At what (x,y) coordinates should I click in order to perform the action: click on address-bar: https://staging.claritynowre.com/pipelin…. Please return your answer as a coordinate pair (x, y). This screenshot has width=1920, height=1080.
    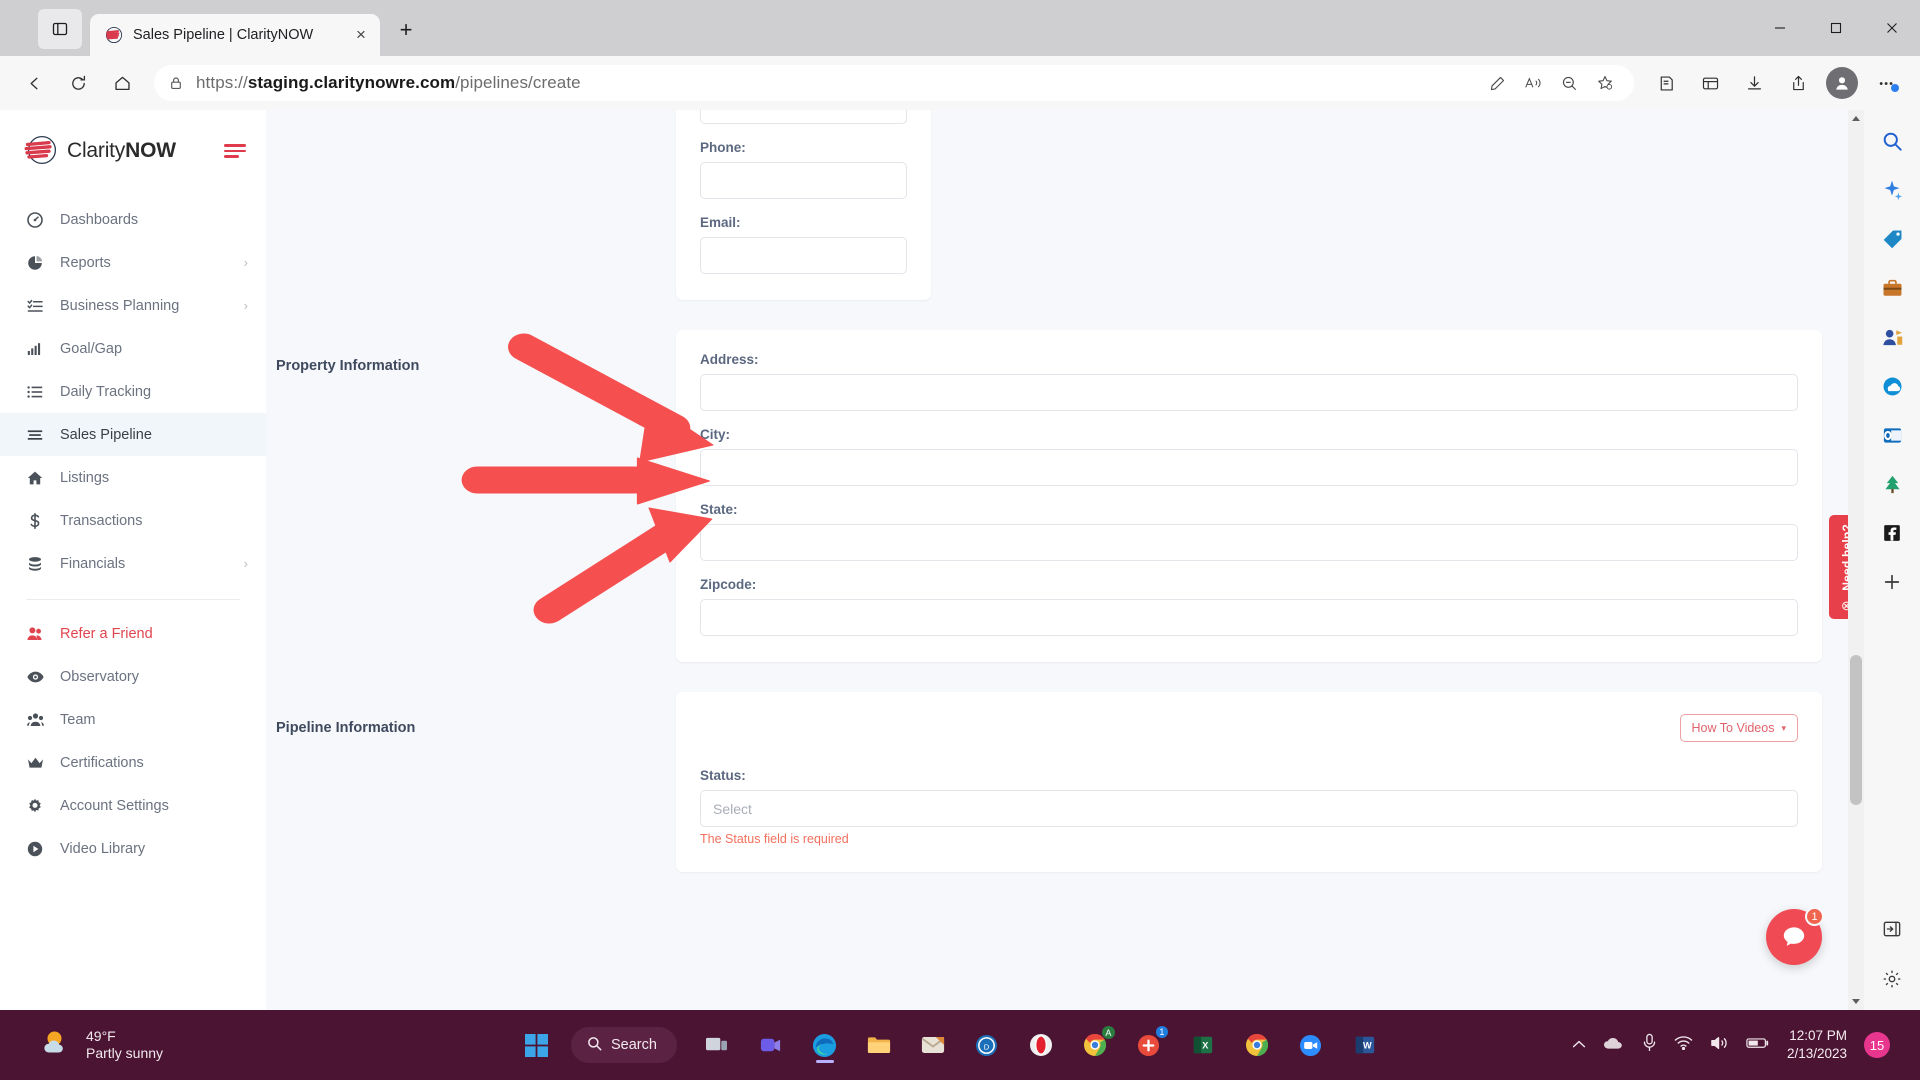
    Looking at the image, I should click on (894, 83).